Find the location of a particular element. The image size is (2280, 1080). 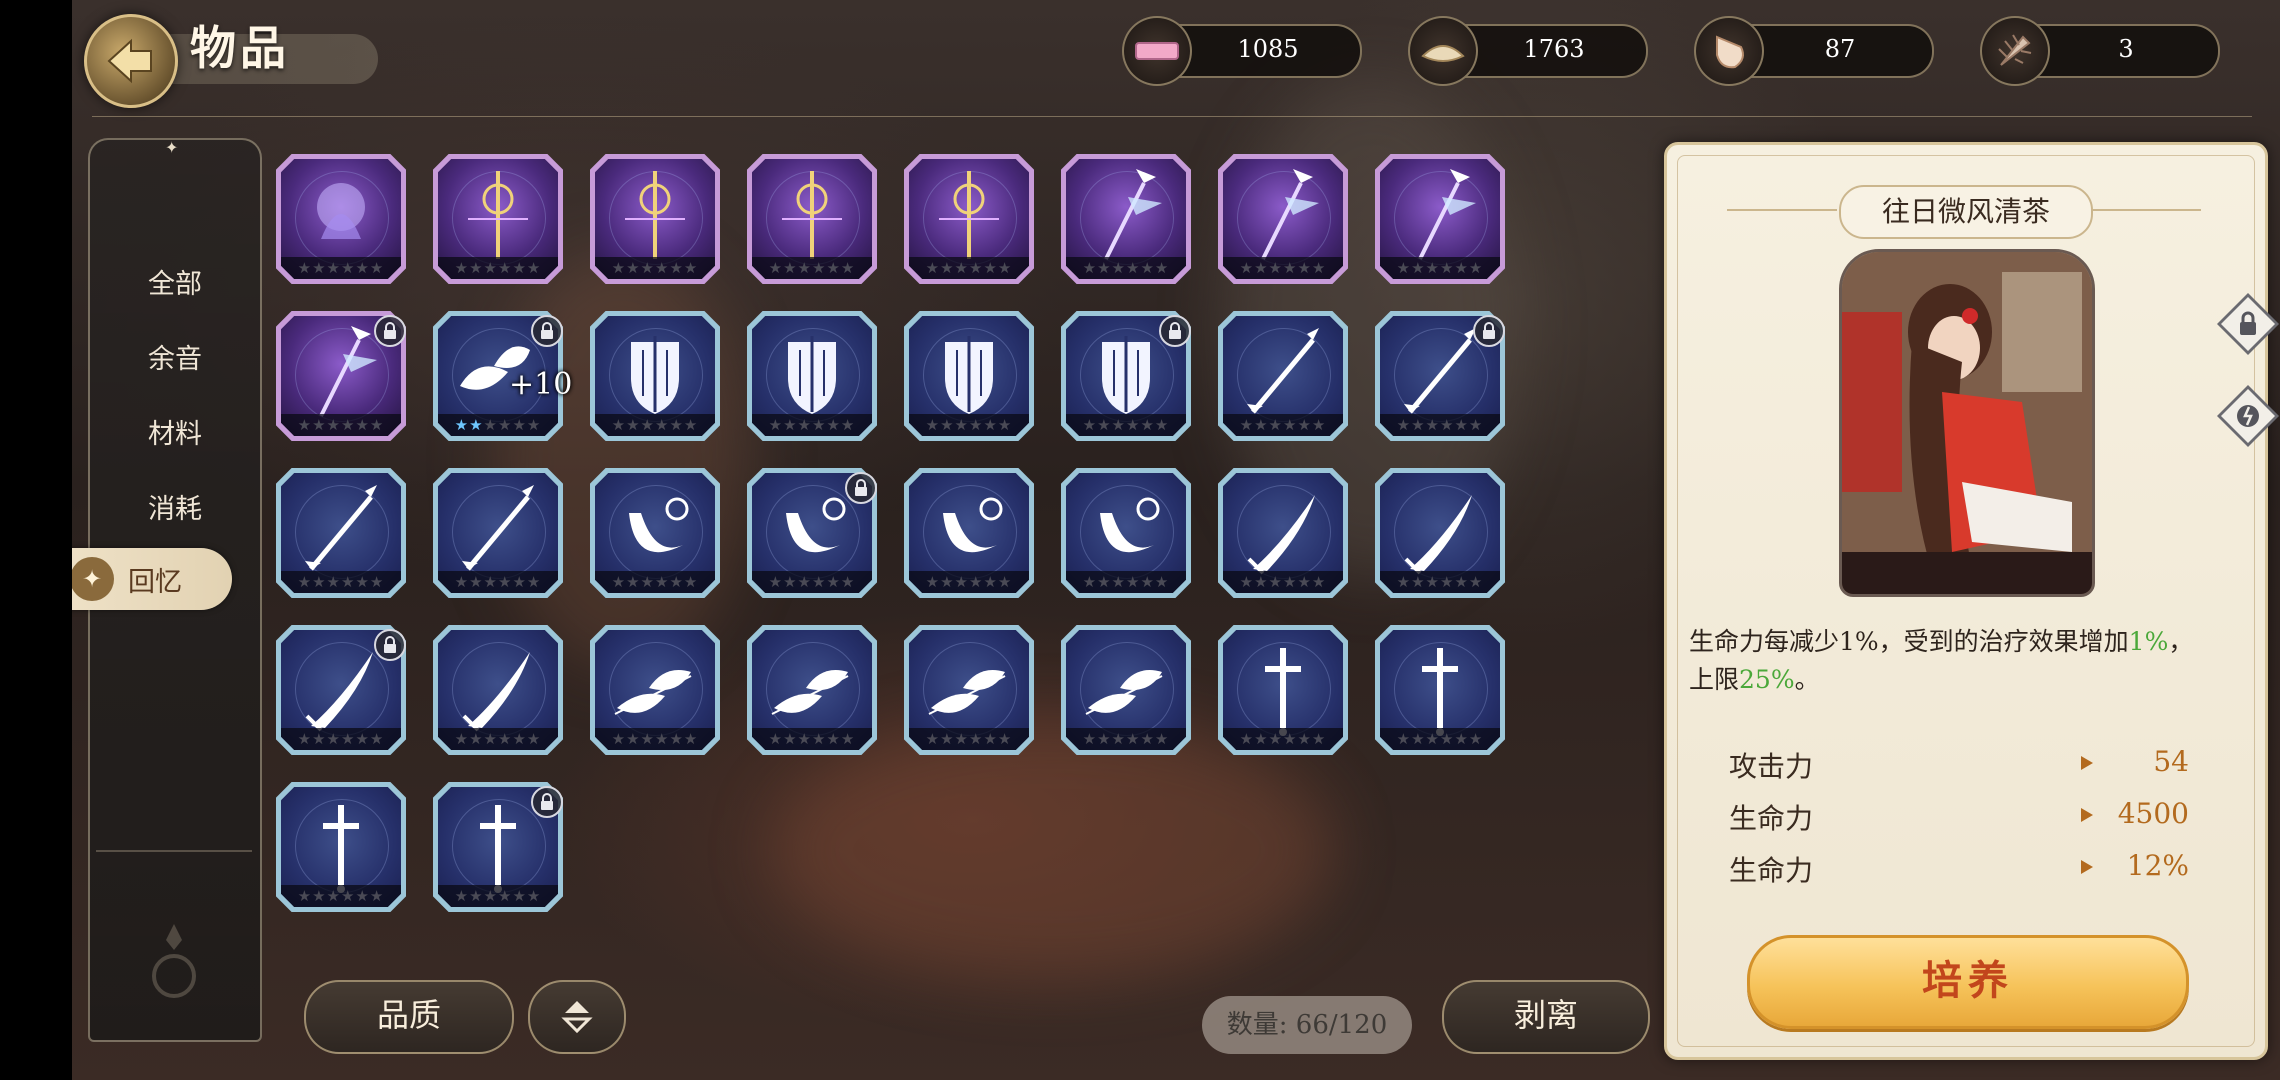

sidebar-item-materials: 材料 is located at coordinates (175, 431).